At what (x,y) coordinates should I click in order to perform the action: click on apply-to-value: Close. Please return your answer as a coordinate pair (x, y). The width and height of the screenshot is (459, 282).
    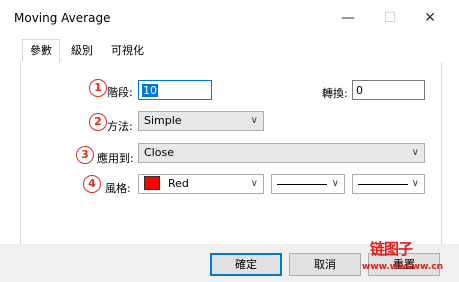
    Looking at the image, I should click on (159, 152).